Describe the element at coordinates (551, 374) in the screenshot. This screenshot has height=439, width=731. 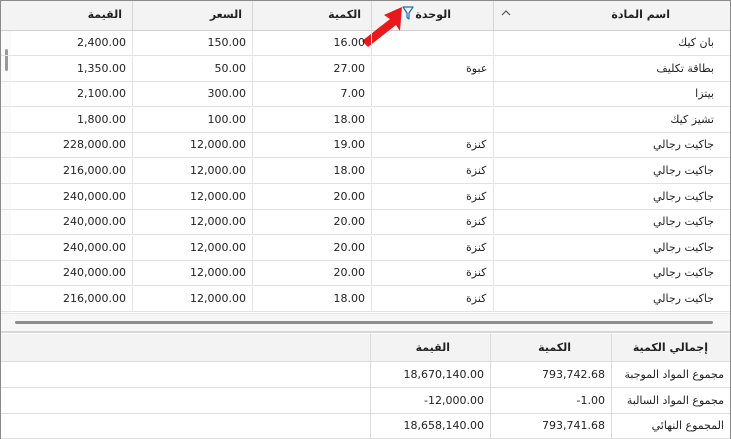
I see `summary-cell-quantity: 793,742.68` at that location.